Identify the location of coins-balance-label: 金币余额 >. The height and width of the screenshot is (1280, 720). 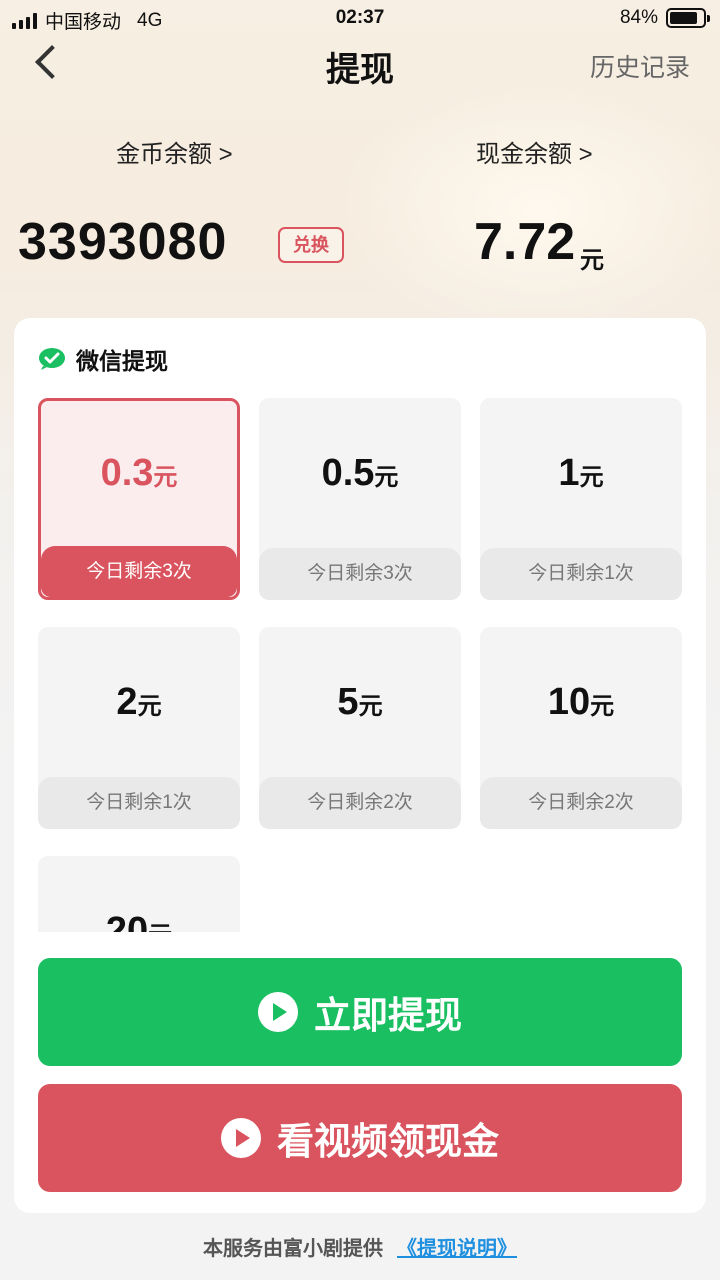
(174, 151).